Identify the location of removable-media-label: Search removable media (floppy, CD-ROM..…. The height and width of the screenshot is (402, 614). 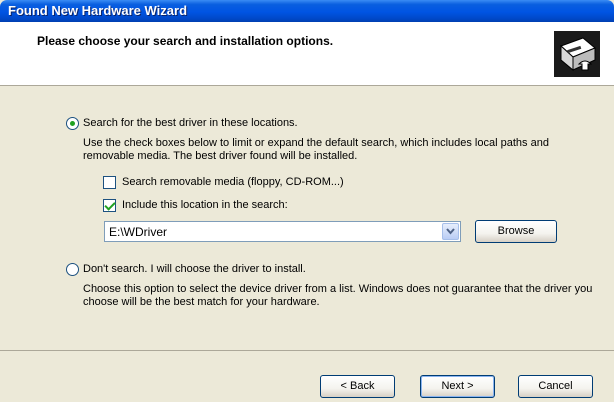
(233, 182).